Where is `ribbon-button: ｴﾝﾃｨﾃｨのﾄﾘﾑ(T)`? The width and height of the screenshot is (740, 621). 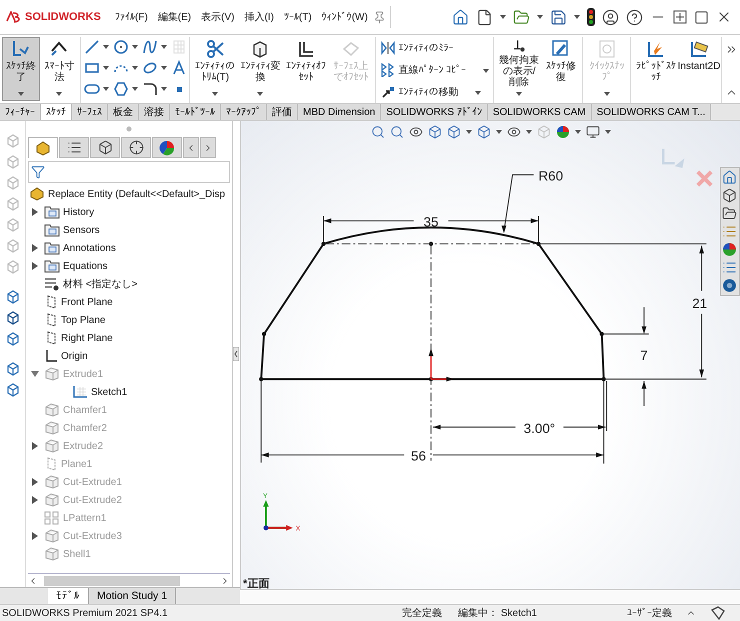
ribbon-button: ｴﾝﾃｨﾃｨのﾄﾘﾑ(T) is located at coordinates (215, 69).